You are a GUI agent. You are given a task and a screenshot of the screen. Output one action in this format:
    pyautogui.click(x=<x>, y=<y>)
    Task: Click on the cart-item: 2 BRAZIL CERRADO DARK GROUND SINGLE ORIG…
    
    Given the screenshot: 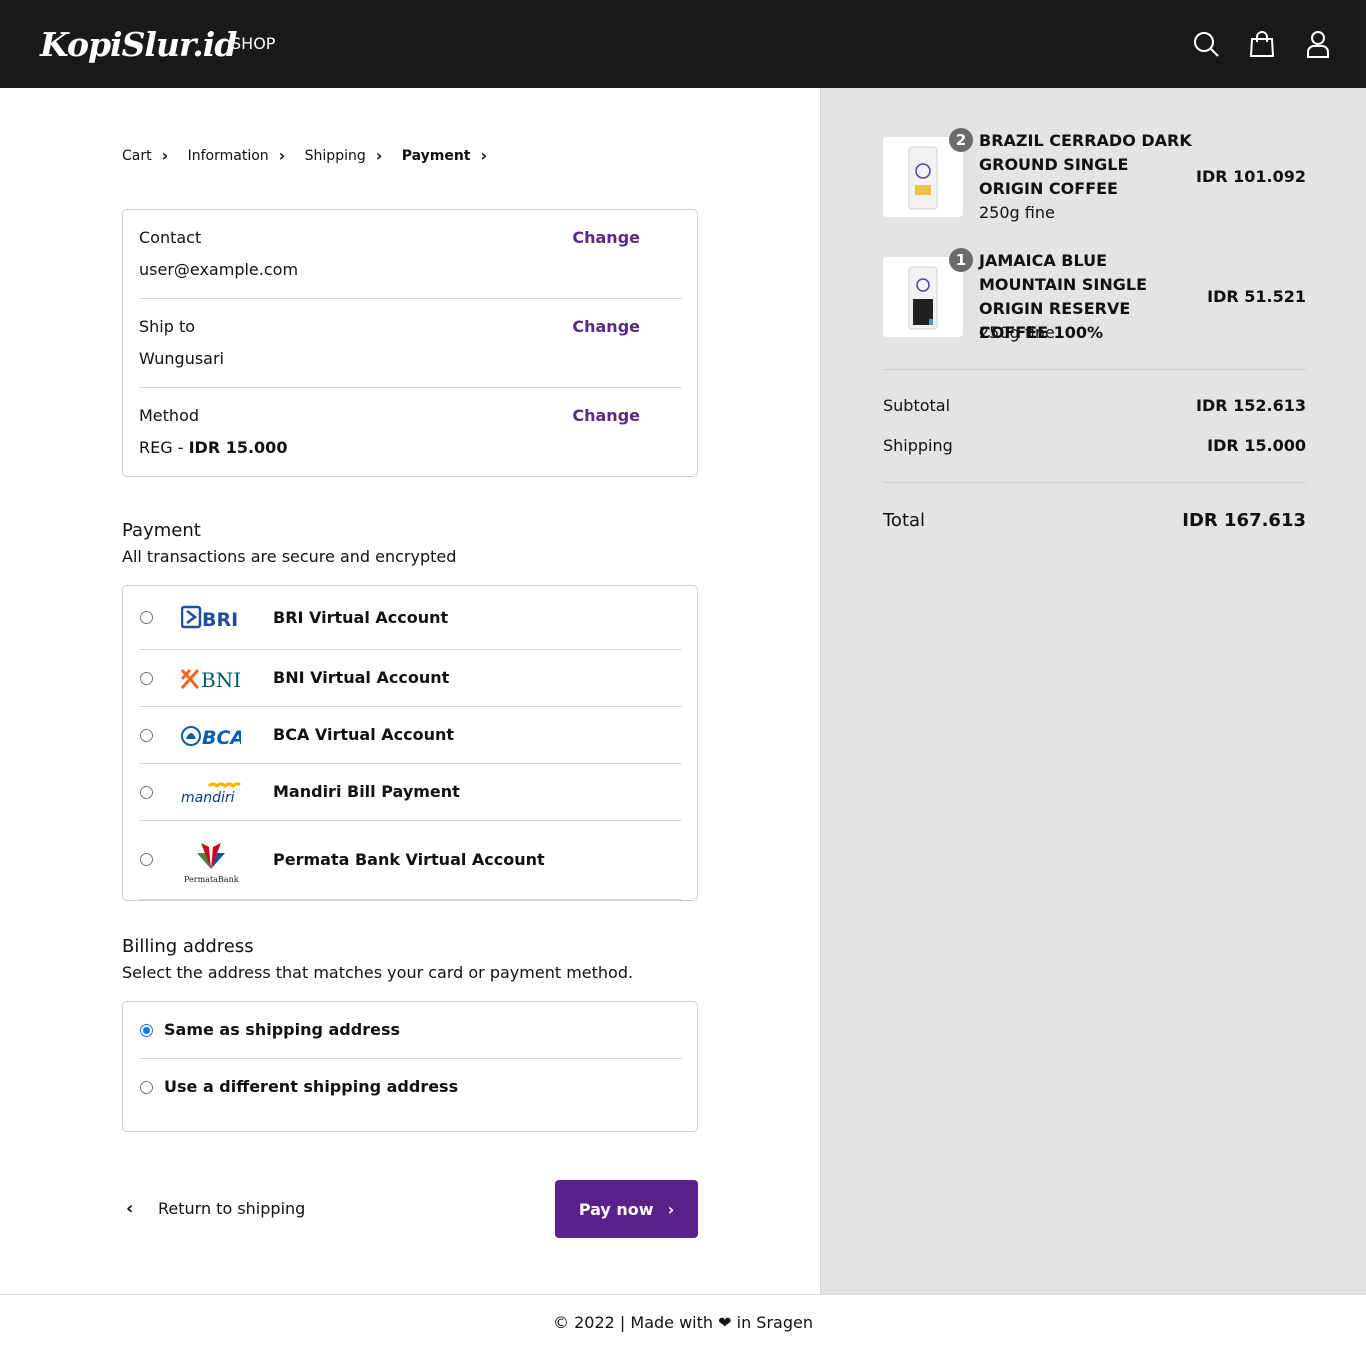 What is the action you would take?
    pyautogui.click(x=1094, y=180)
    